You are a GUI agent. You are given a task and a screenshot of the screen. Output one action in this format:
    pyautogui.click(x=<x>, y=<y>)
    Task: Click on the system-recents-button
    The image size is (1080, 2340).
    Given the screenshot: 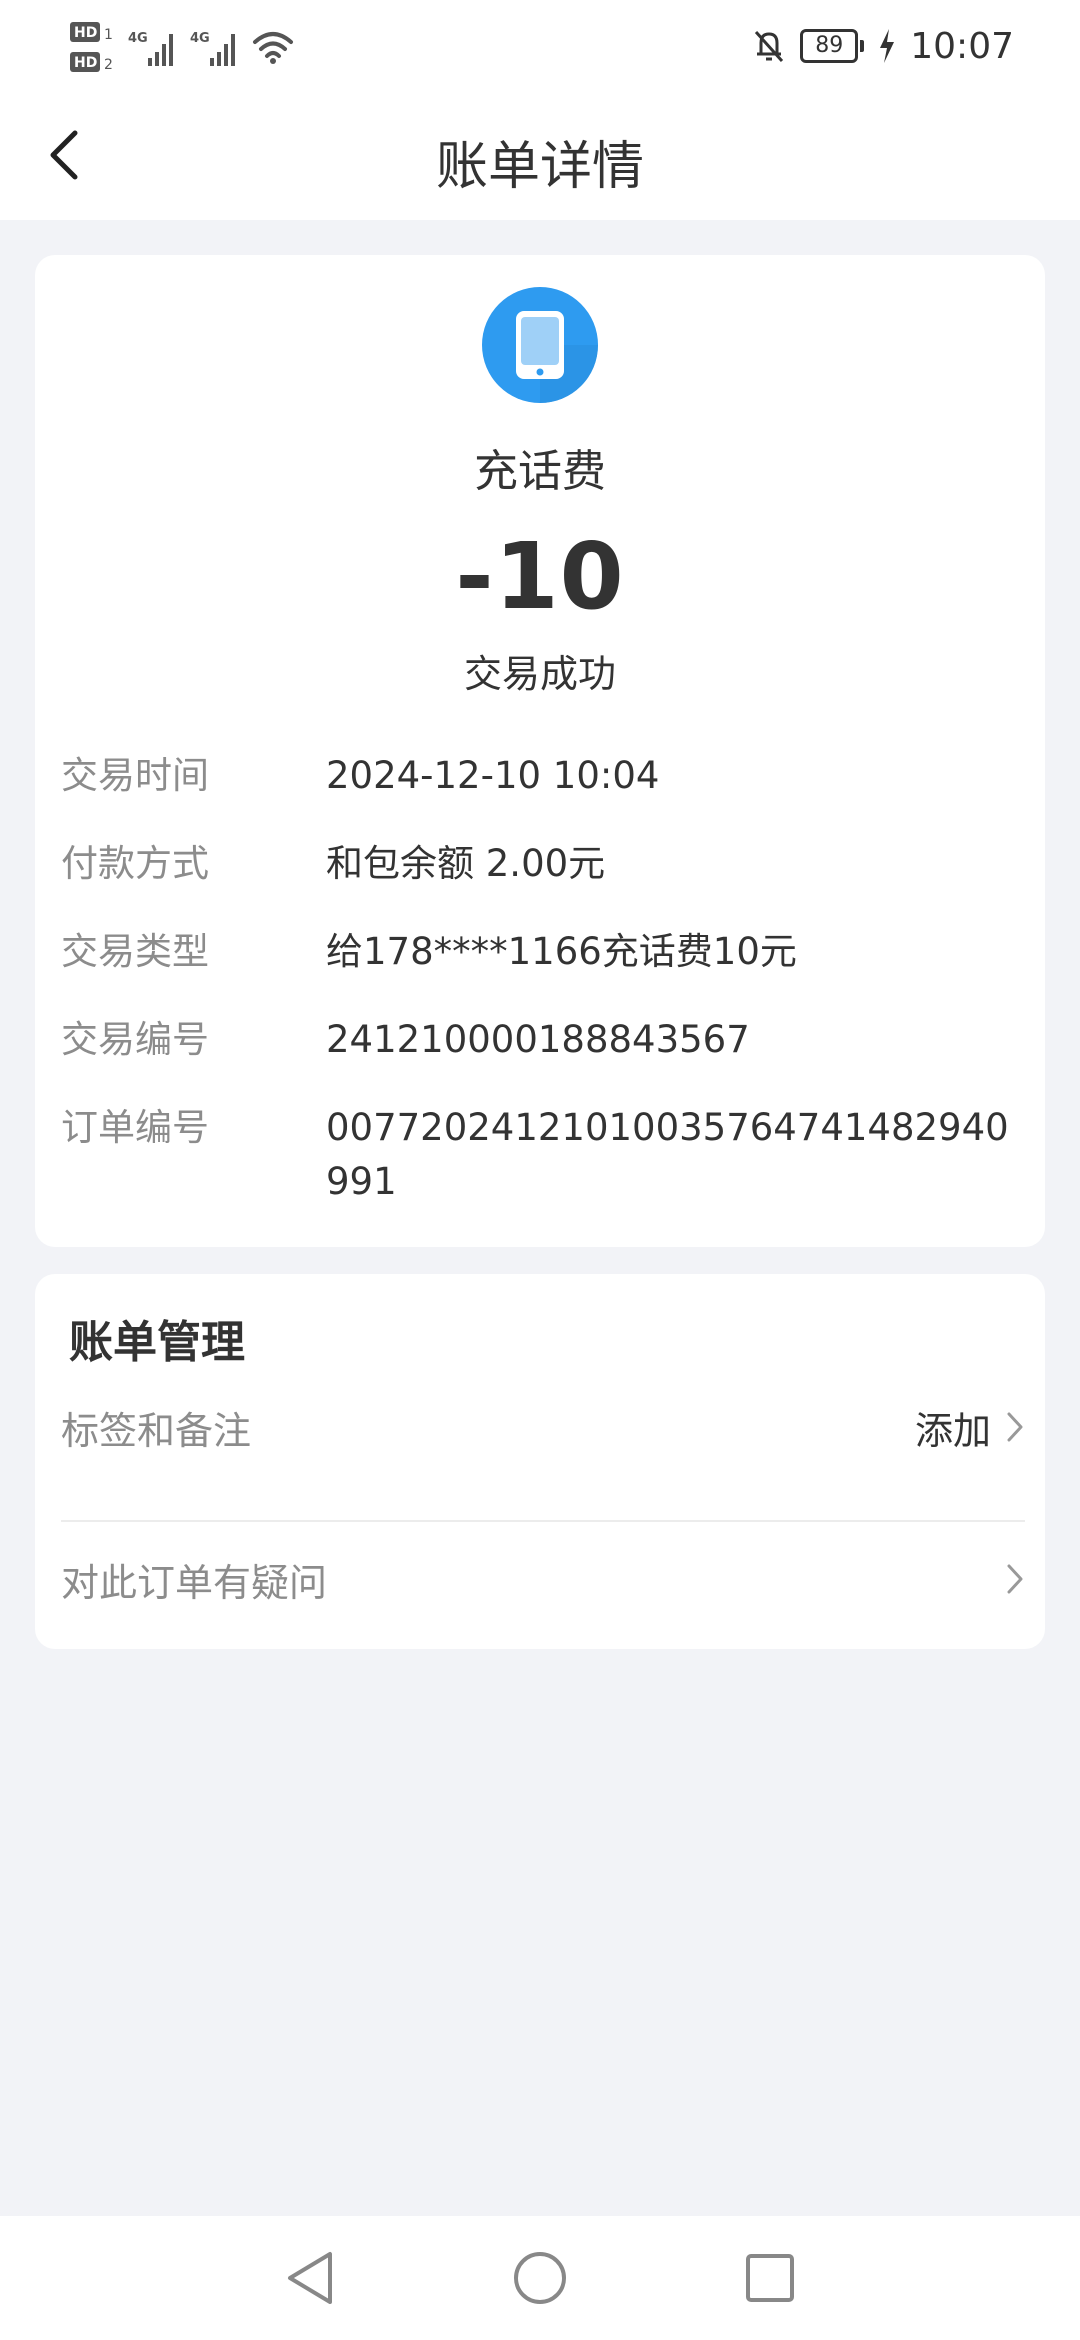 What is the action you would take?
    pyautogui.click(x=770, y=2278)
    